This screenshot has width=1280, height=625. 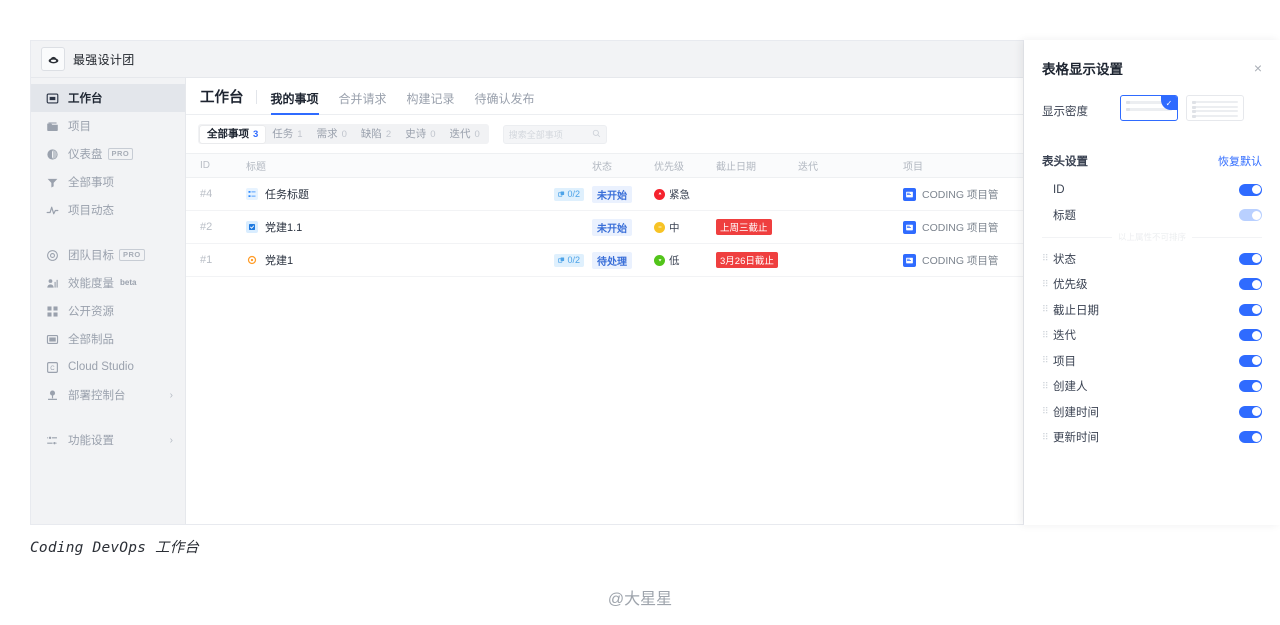 What do you see at coordinates (1064, 259) in the screenshot?
I see `column-toggle-label: 状态` at bounding box center [1064, 259].